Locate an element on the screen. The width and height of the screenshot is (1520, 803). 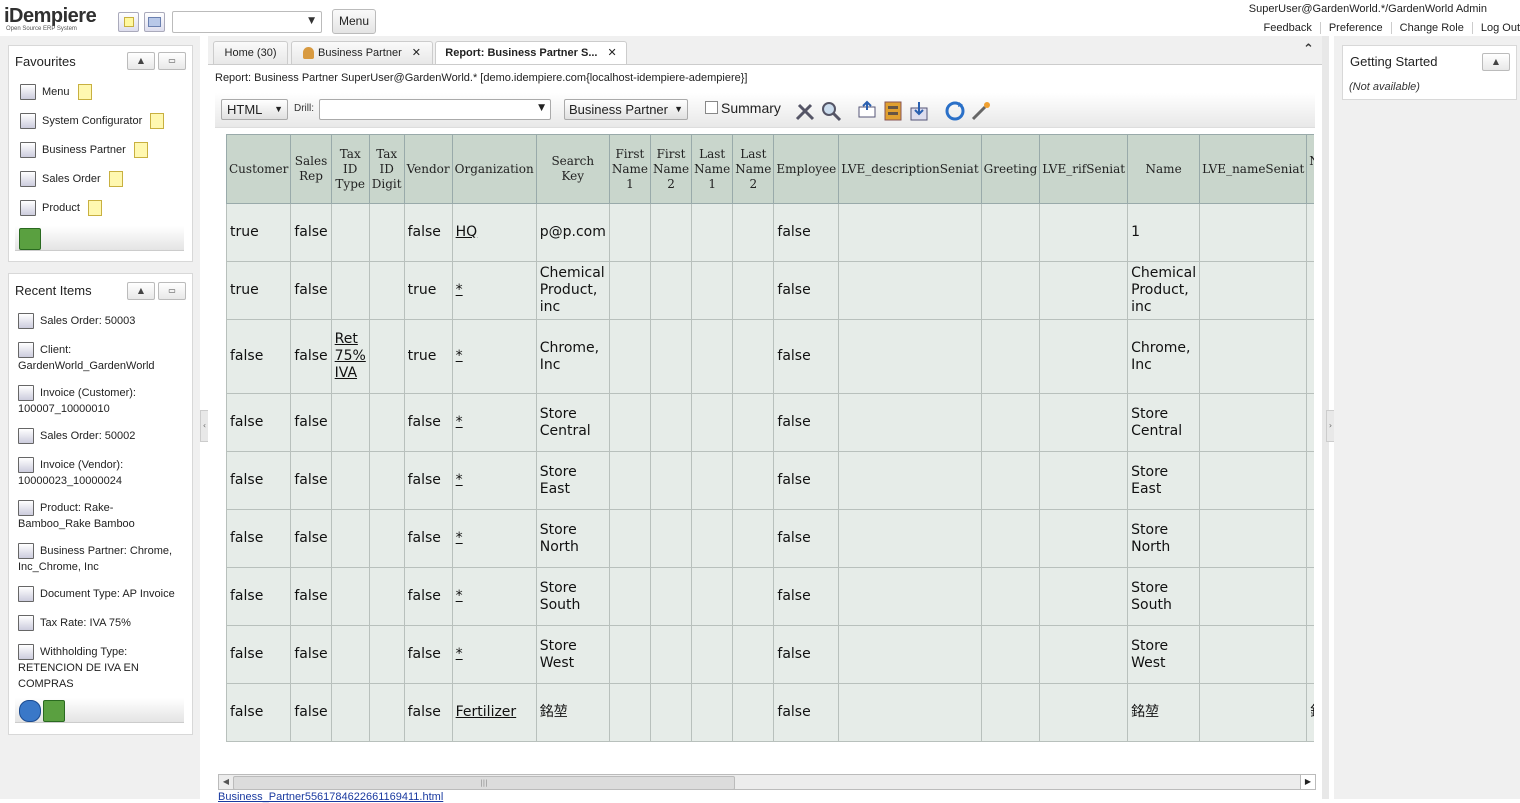
archive-icon is located at coordinates (893, 111).